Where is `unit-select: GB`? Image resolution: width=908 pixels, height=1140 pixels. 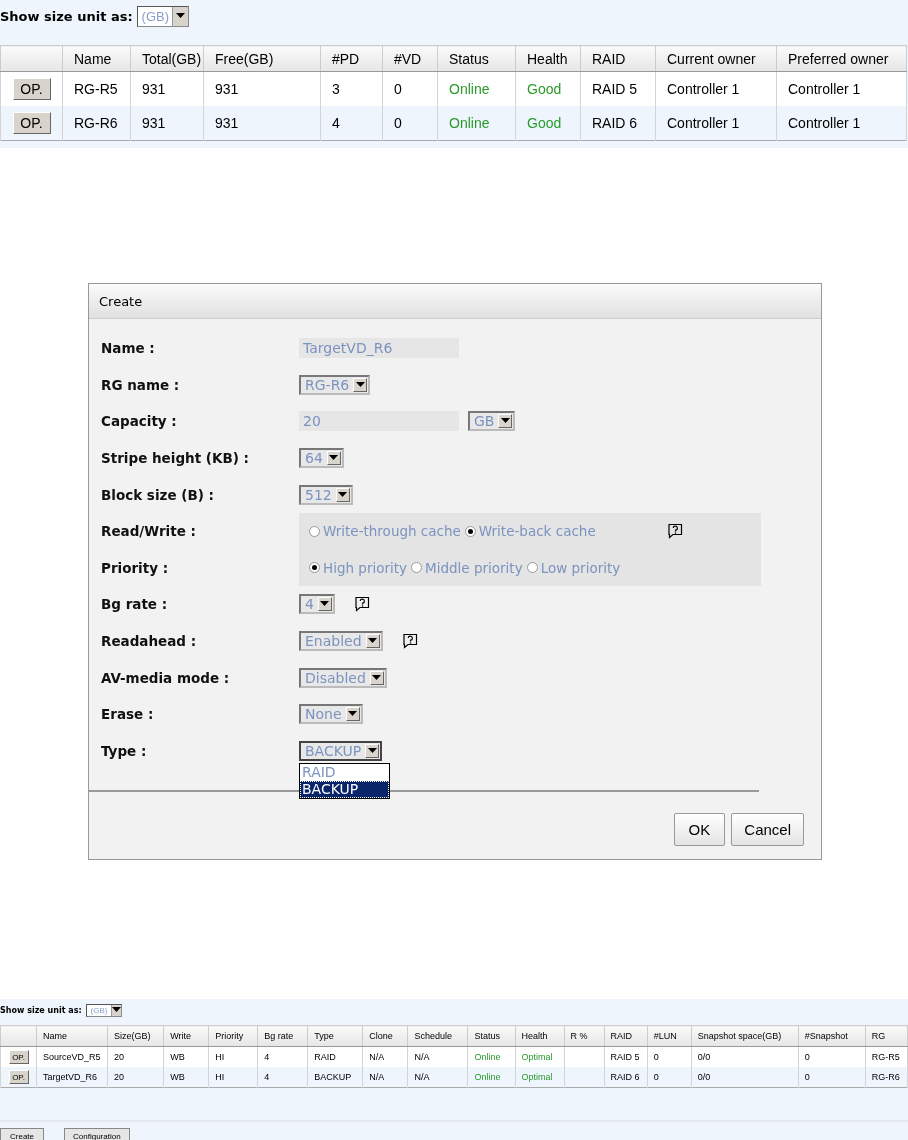
unit-select: GB is located at coordinates (492, 421).